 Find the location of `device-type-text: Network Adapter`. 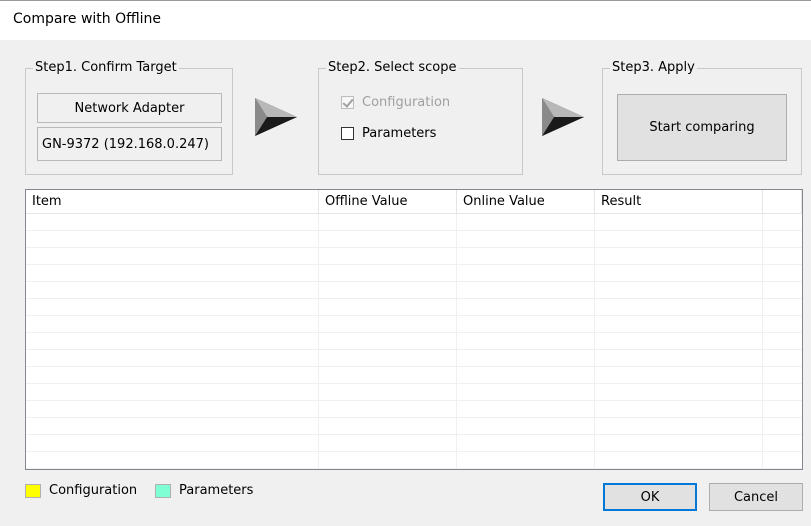

device-type-text: Network Adapter is located at coordinates (129, 108).